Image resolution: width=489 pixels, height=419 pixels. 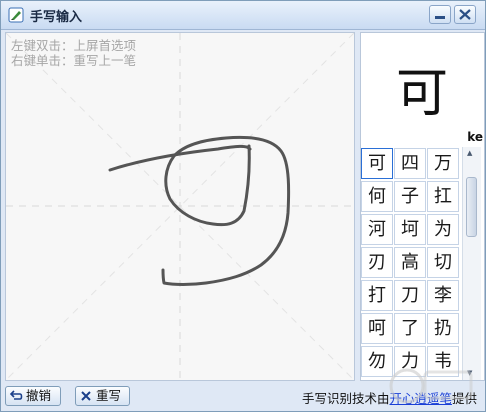 I want to click on candidate-scrollbar: ▲ ▼, so click(x=471, y=263).